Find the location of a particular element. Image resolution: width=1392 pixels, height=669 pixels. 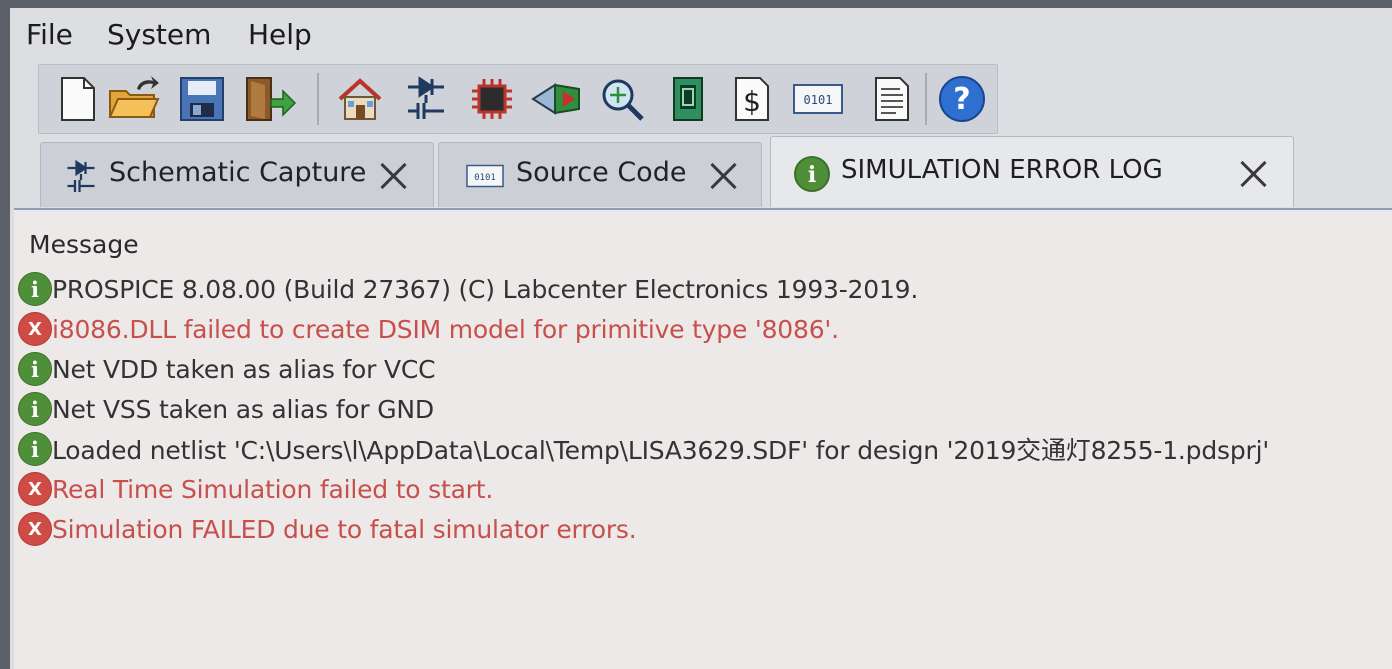

message-column-header: Message is located at coordinates (84, 244).